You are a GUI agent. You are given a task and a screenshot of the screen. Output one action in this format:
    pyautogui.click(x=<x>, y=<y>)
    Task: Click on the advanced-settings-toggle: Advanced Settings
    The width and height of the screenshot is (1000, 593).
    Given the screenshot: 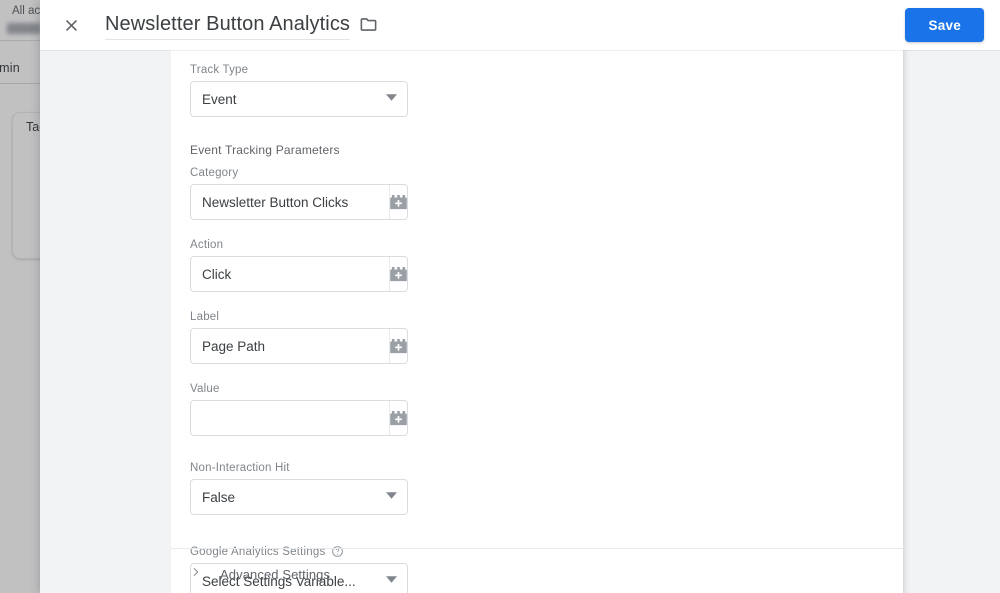 What is the action you would take?
    pyautogui.click(x=260, y=574)
    